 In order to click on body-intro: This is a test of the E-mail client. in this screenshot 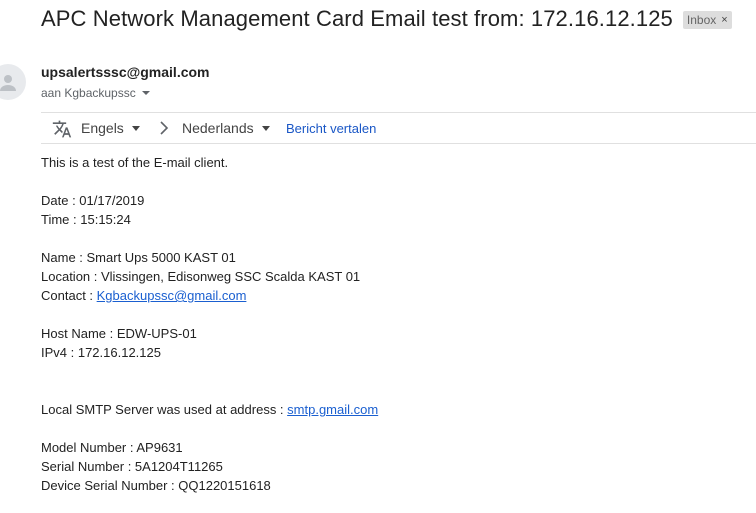, I will do `click(135, 162)`.